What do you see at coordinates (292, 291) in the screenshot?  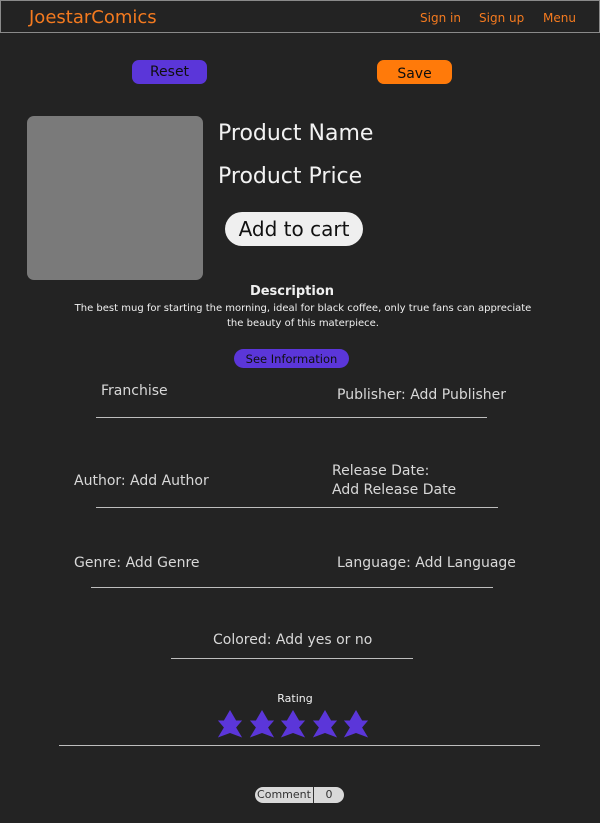 I see `description-title: Description` at bounding box center [292, 291].